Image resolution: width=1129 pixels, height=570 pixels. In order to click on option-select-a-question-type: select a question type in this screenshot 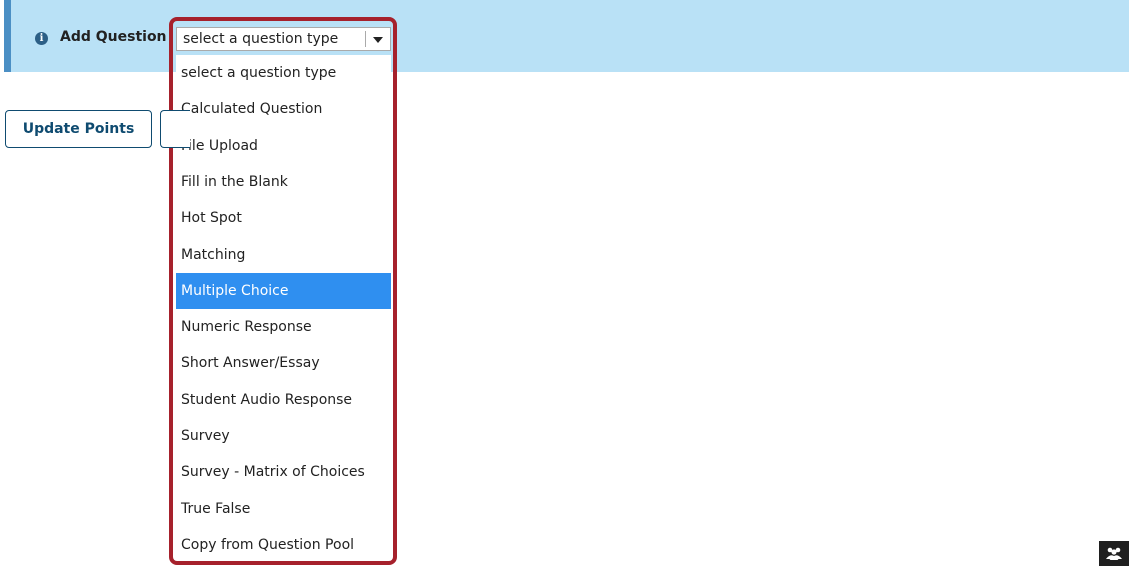, I will do `click(283, 73)`.